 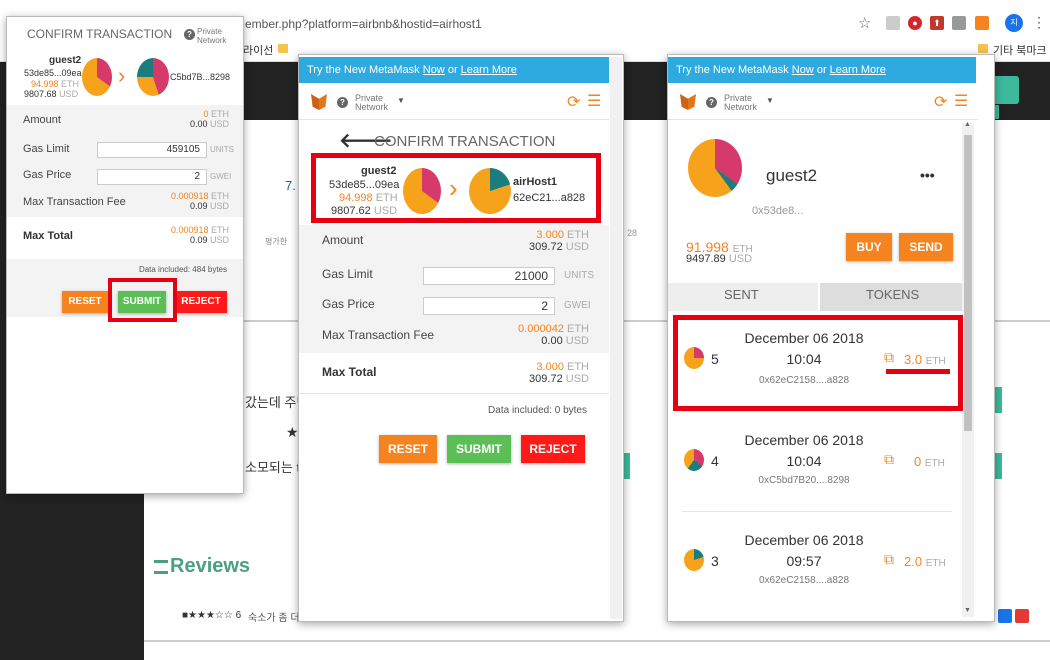 I want to click on scroll-up-arrow: ▲, so click(x=967, y=124).